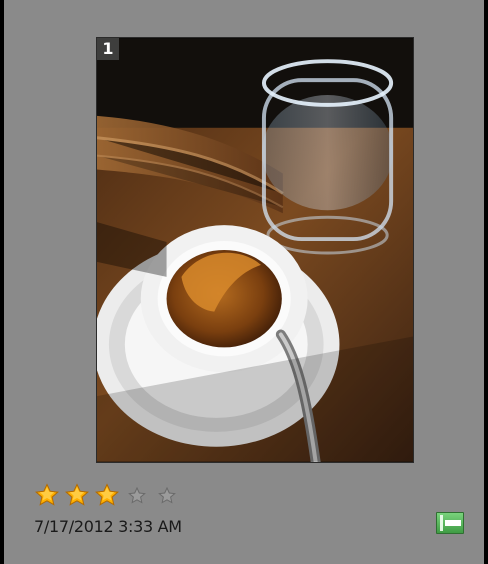  What do you see at coordinates (441, 523) in the screenshot?
I see `stack-icon-bar` at bounding box center [441, 523].